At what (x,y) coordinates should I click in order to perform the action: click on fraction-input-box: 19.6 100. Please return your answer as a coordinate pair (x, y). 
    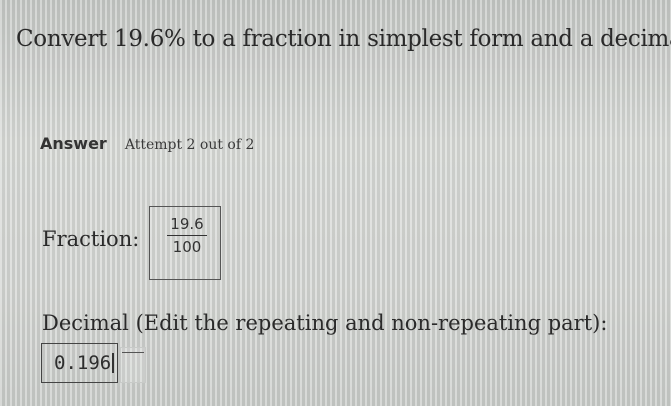
    Looking at the image, I should click on (185, 243).